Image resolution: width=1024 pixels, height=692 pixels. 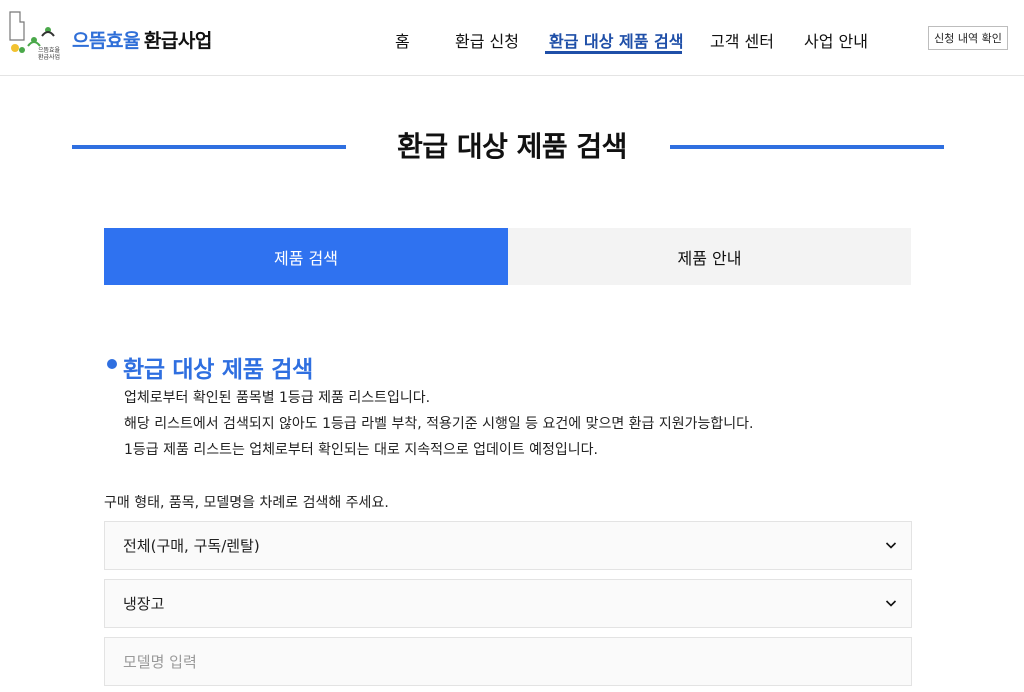 I want to click on nav-product-search: 환급 대상 제품 검색, so click(x=616, y=40).